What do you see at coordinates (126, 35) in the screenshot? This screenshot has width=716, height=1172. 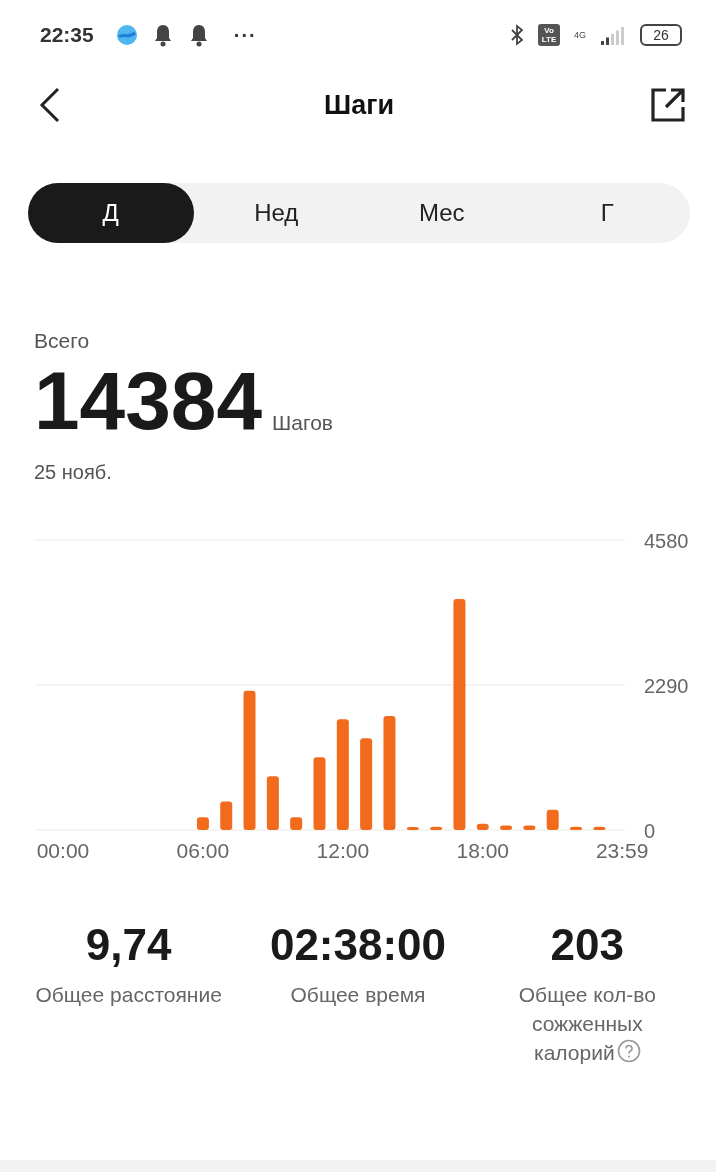 I see `app-icon` at bounding box center [126, 35].